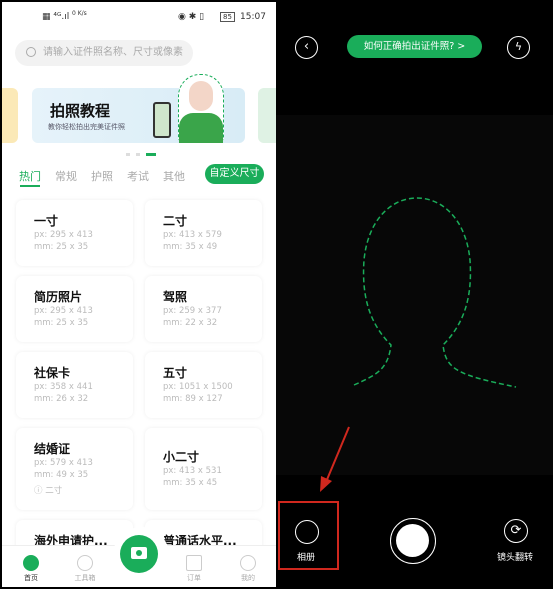 This screenshot has height=589, width=553. I want to click on camera-button, so click(139, 554).